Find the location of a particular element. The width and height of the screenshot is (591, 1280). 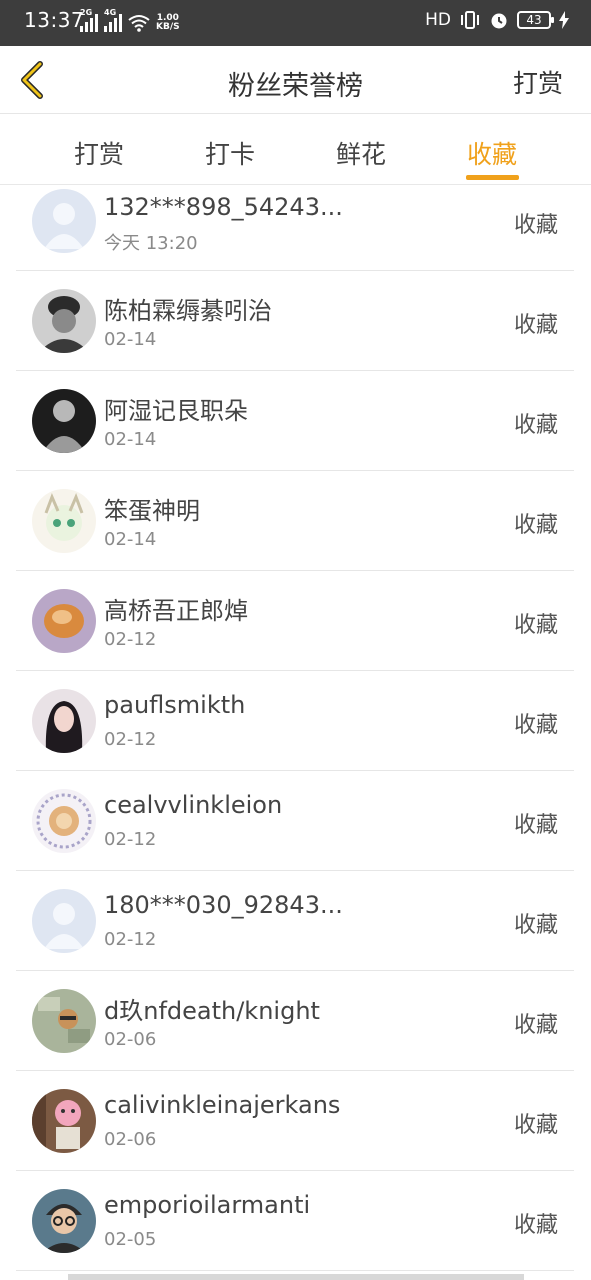

app-header: 粉丝荣誉榜 打赏 is located at coordinates (295, 80).